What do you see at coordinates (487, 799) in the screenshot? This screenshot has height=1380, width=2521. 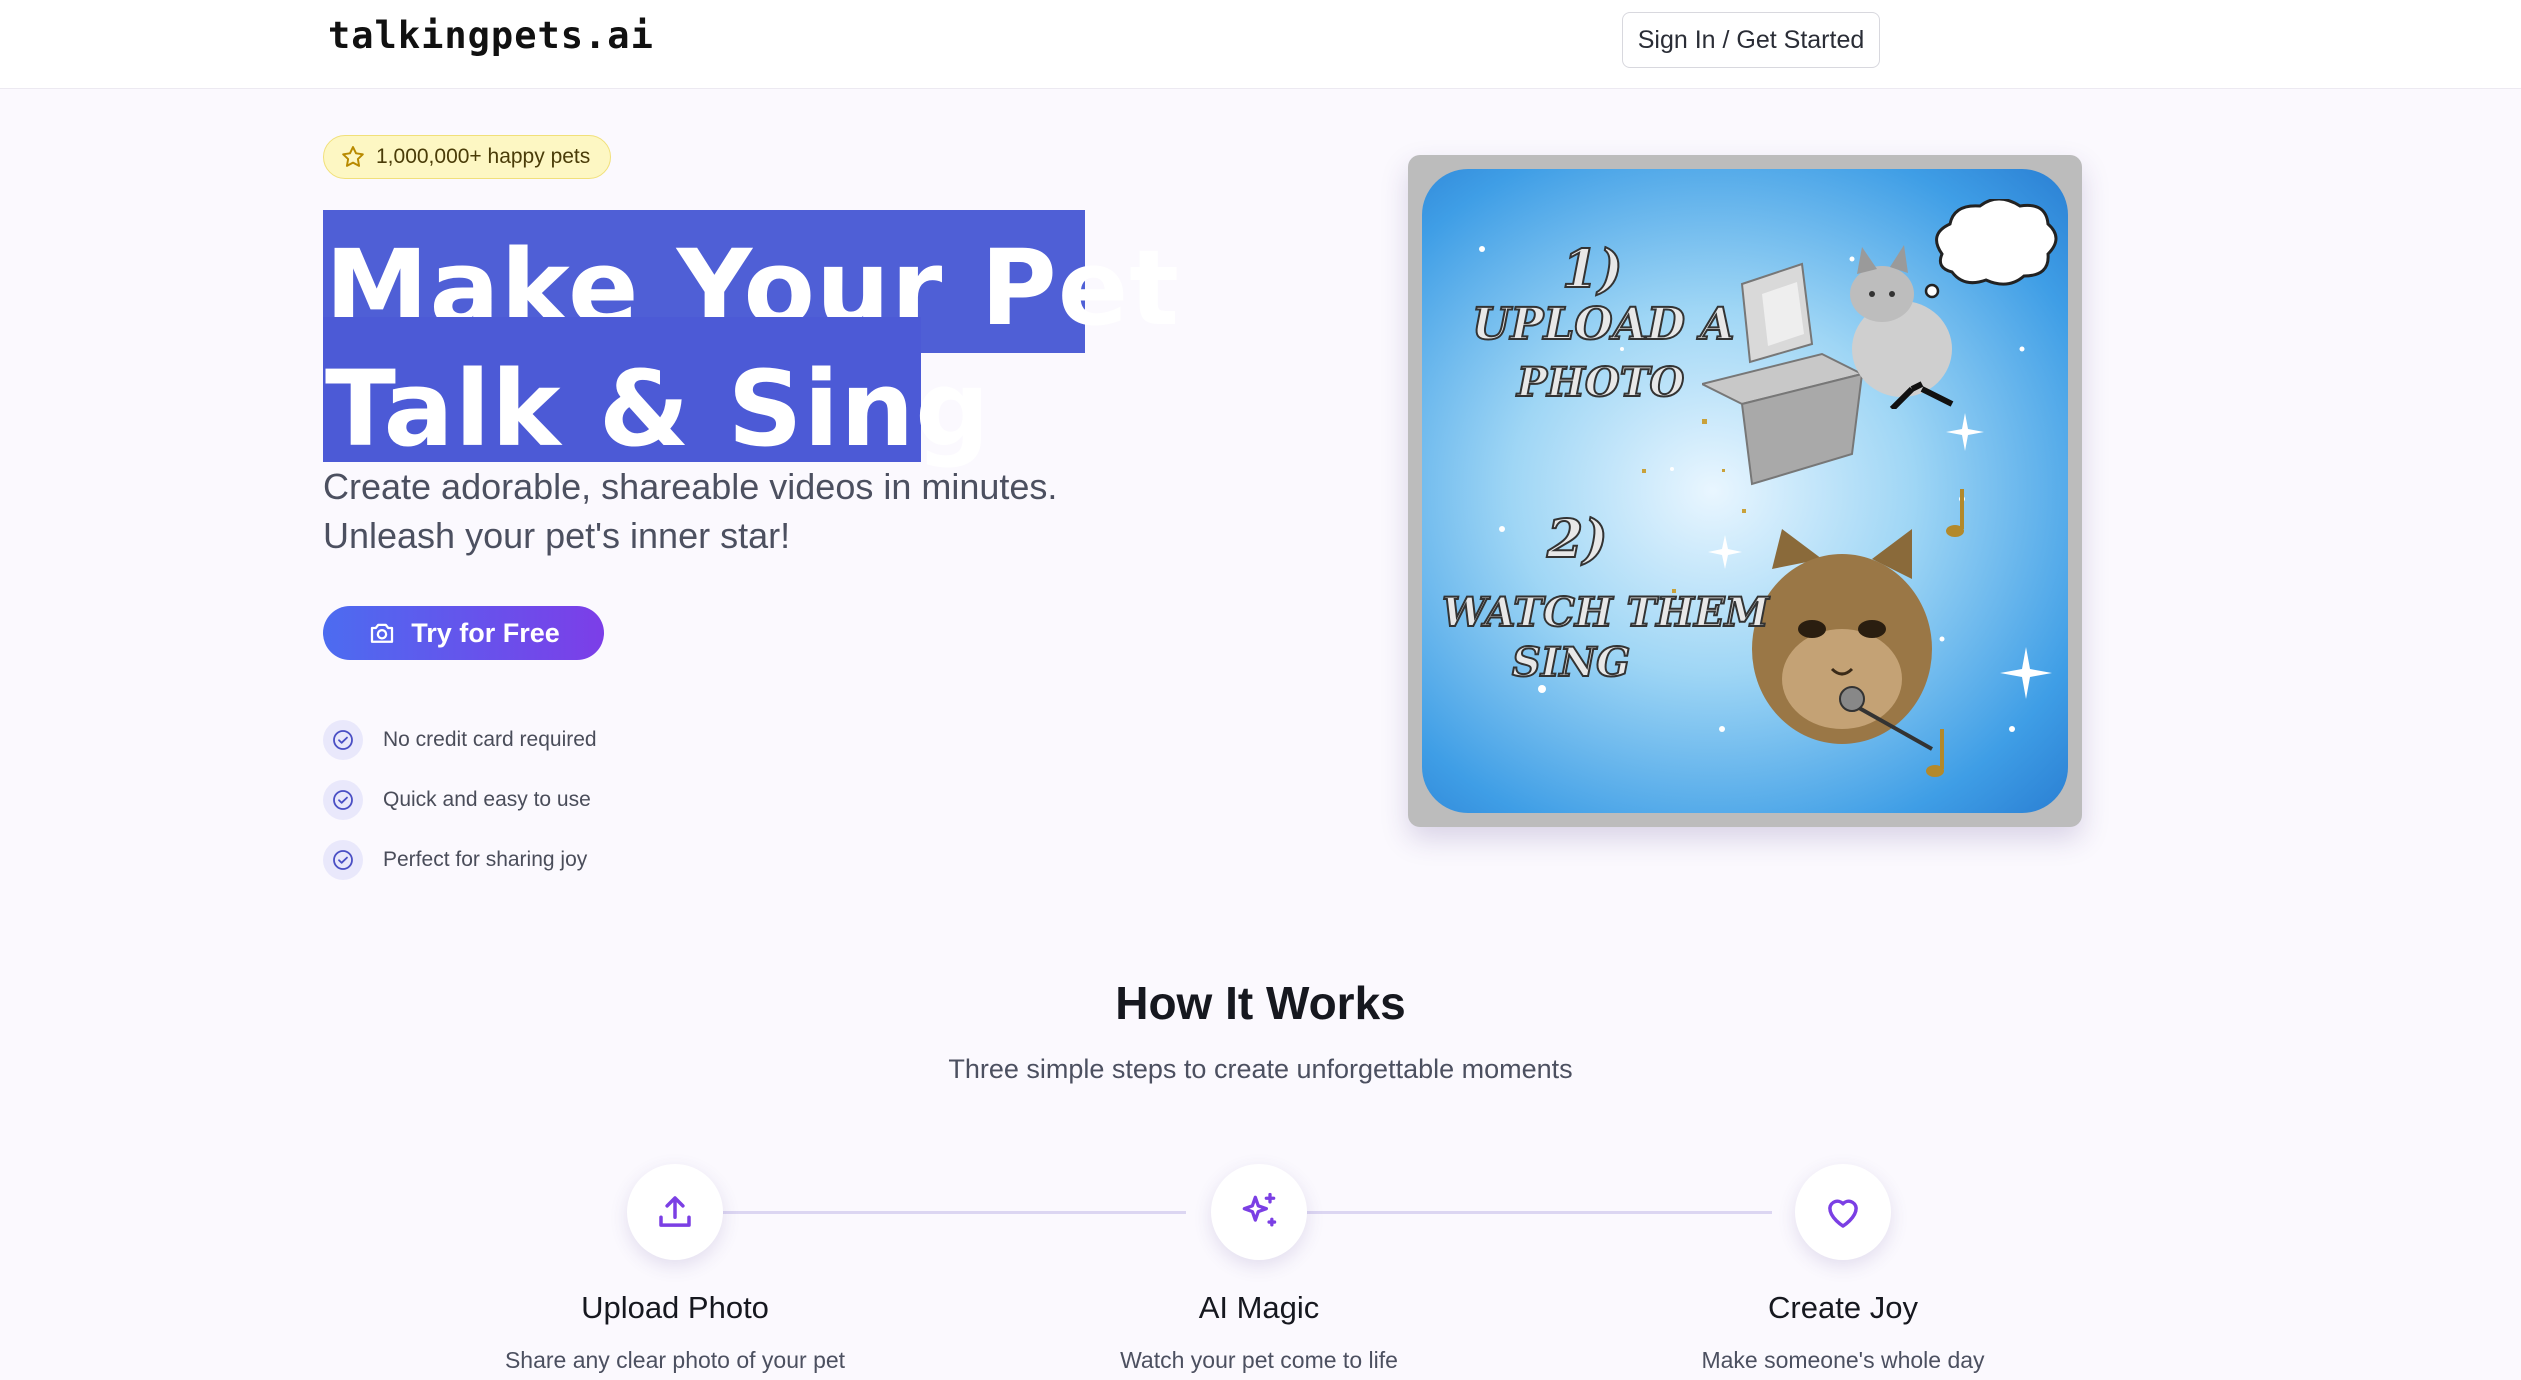 I see `check-text: Quick and easy to use` at bounding box center [487, 799].